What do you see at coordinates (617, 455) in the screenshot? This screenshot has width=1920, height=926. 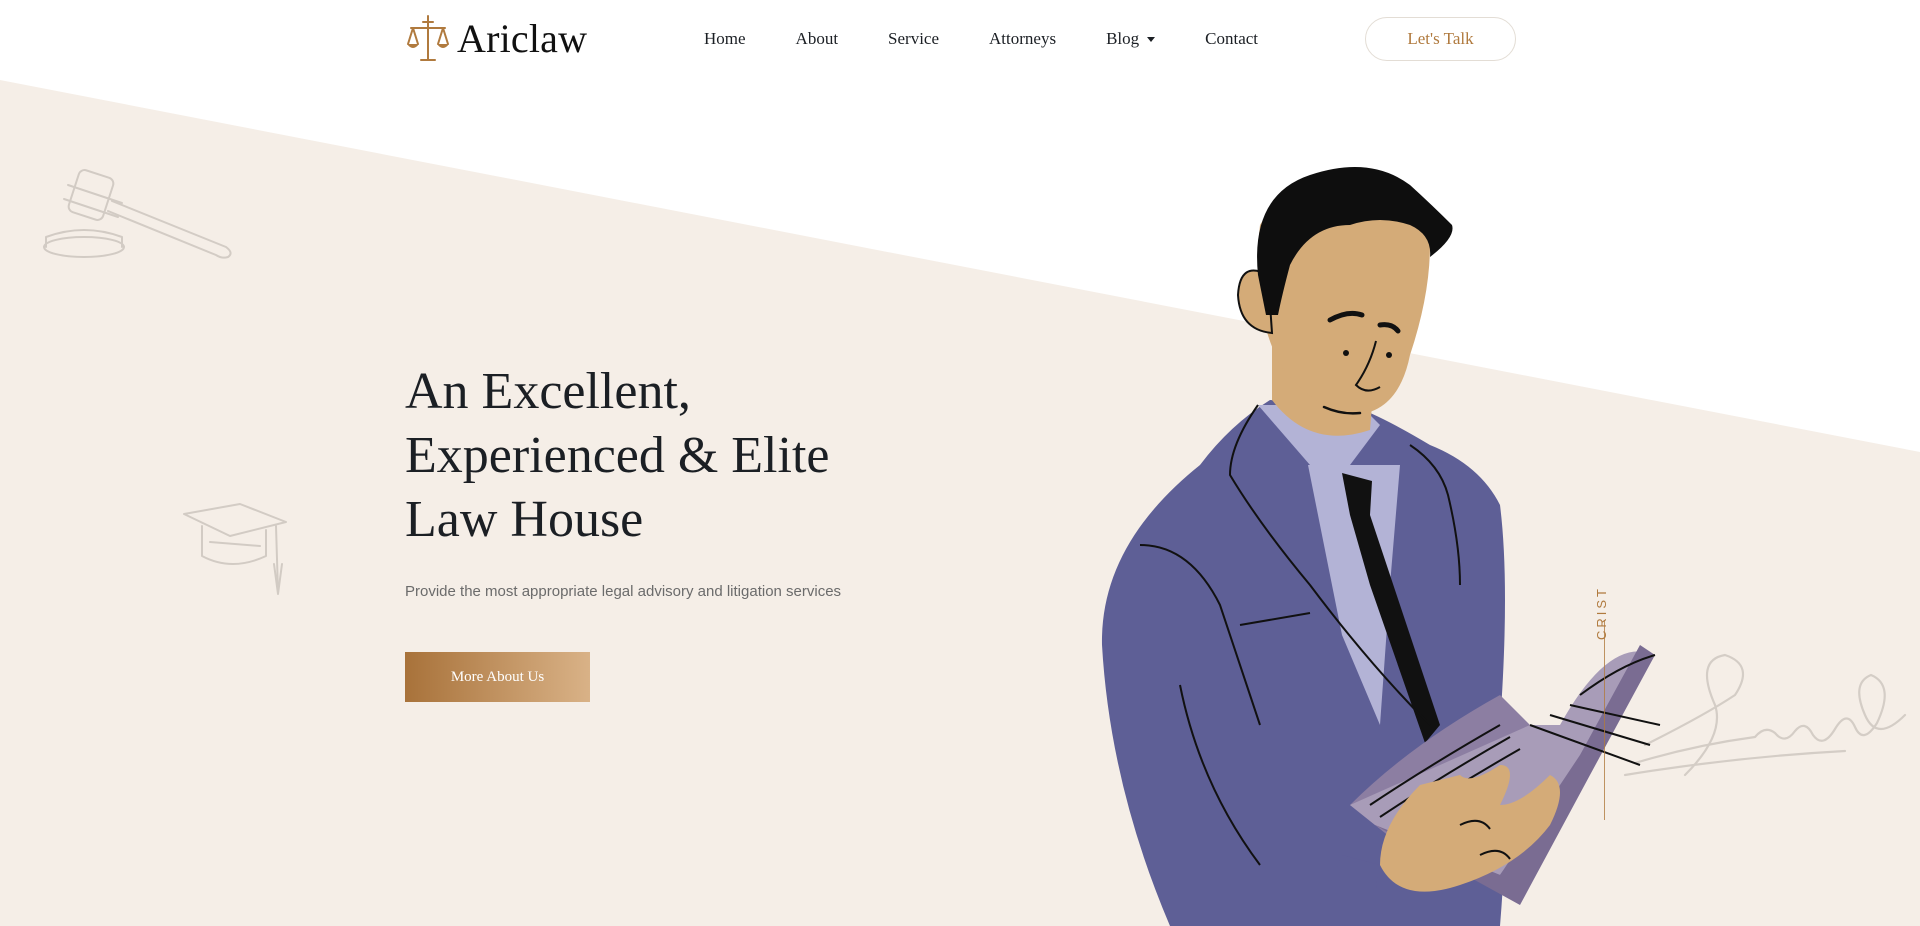 I see `hero-title-line: Experienced & Elite` at bounding box center [617, 455].